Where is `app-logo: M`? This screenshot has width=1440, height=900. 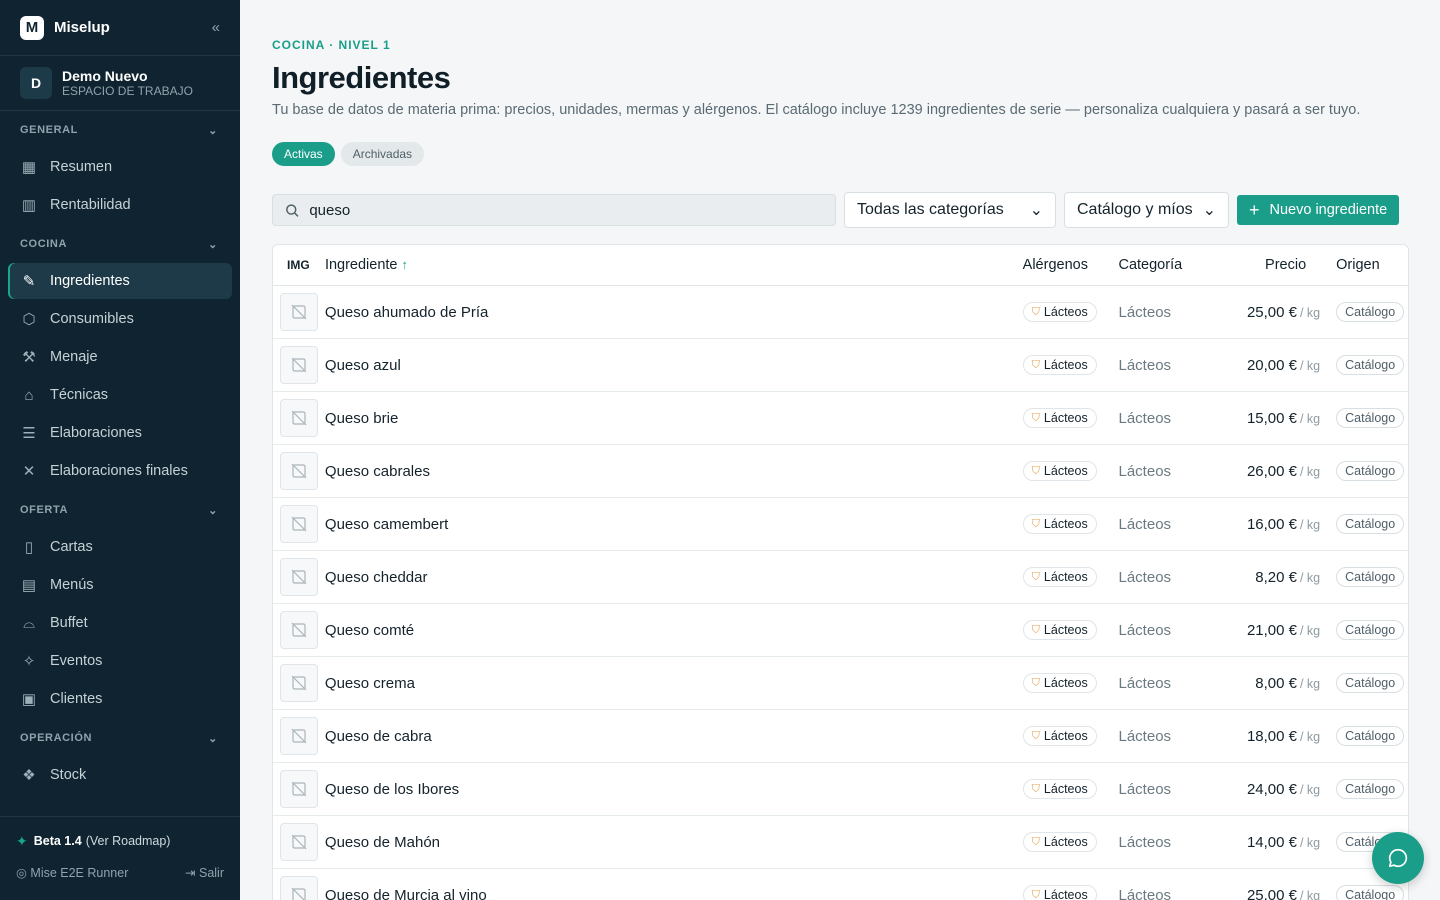
app-logo: M is located at coordinates (32, 27).